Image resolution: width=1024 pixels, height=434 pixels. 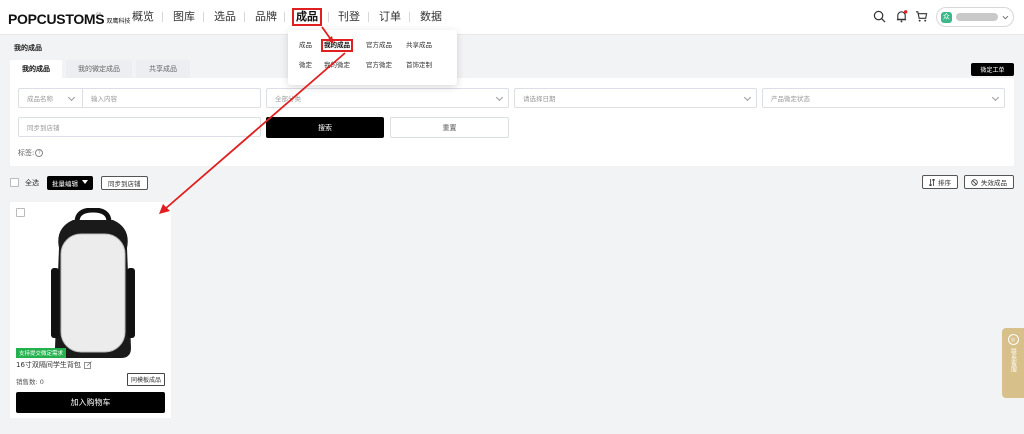 I want to click on nav-data: 数据, so click(x=431, y=17).